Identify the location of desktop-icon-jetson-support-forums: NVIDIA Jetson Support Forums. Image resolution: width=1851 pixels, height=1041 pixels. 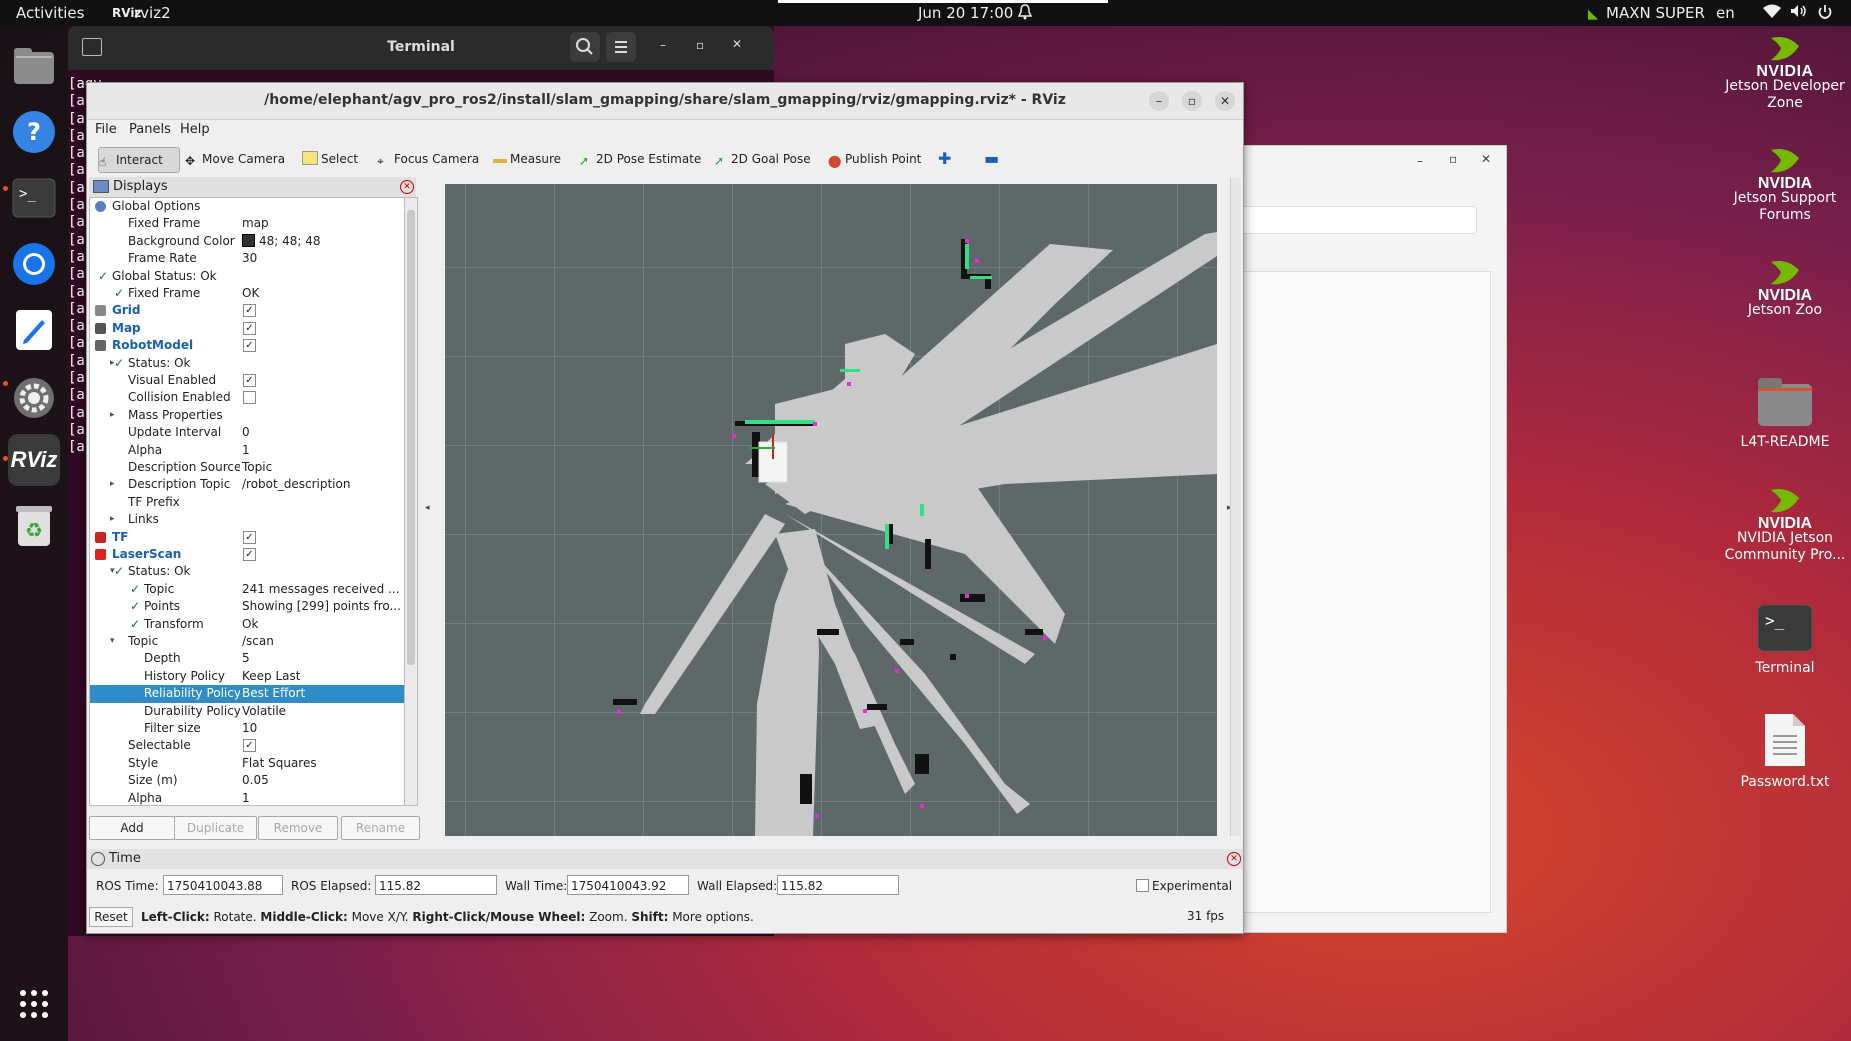
(1785, 184).